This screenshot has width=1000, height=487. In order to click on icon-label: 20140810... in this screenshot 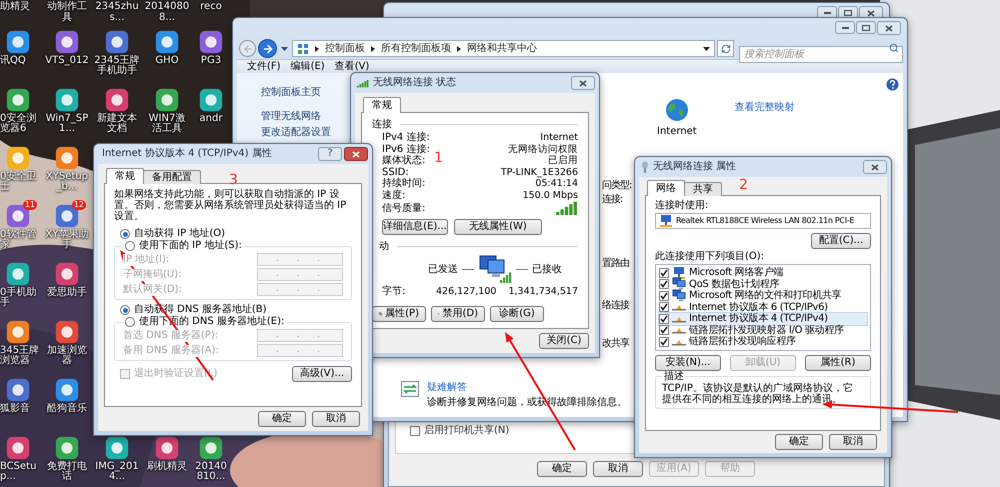, I will do `click(211, 472)`.